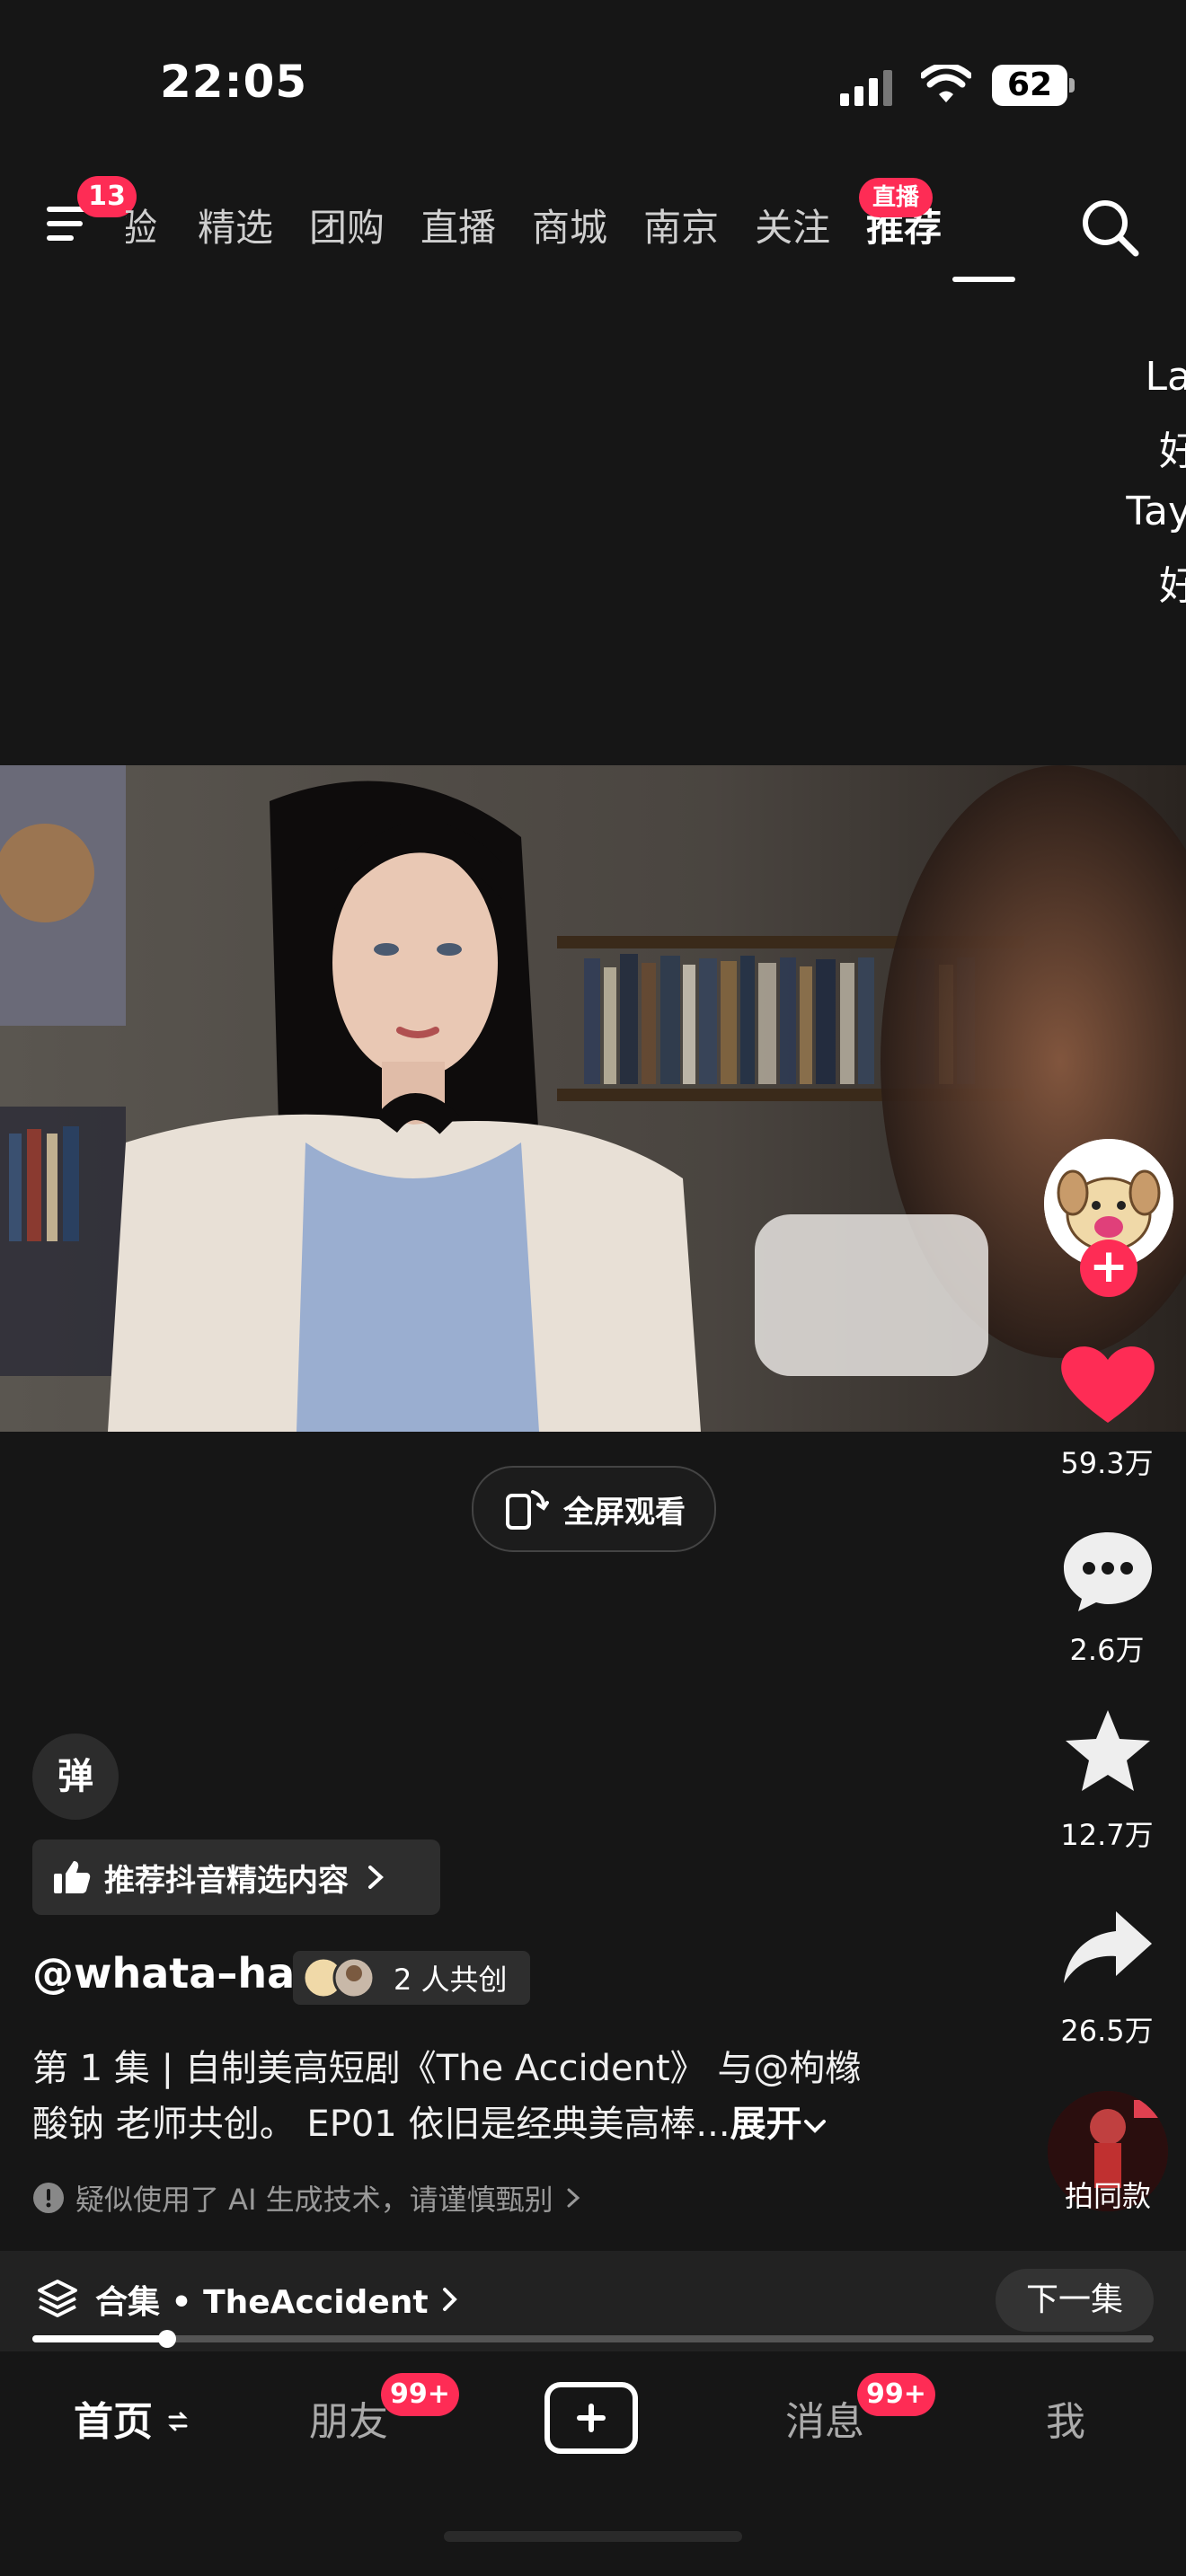  Describe the element at coordinates (824, 2418) in the screenshot. I see `tab-messages: 消息` at that location.